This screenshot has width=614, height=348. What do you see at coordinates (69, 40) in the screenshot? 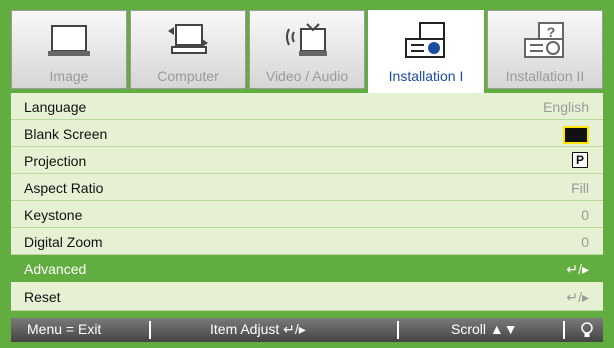
I see `monitor-icon` at bounding box center [69, 40].